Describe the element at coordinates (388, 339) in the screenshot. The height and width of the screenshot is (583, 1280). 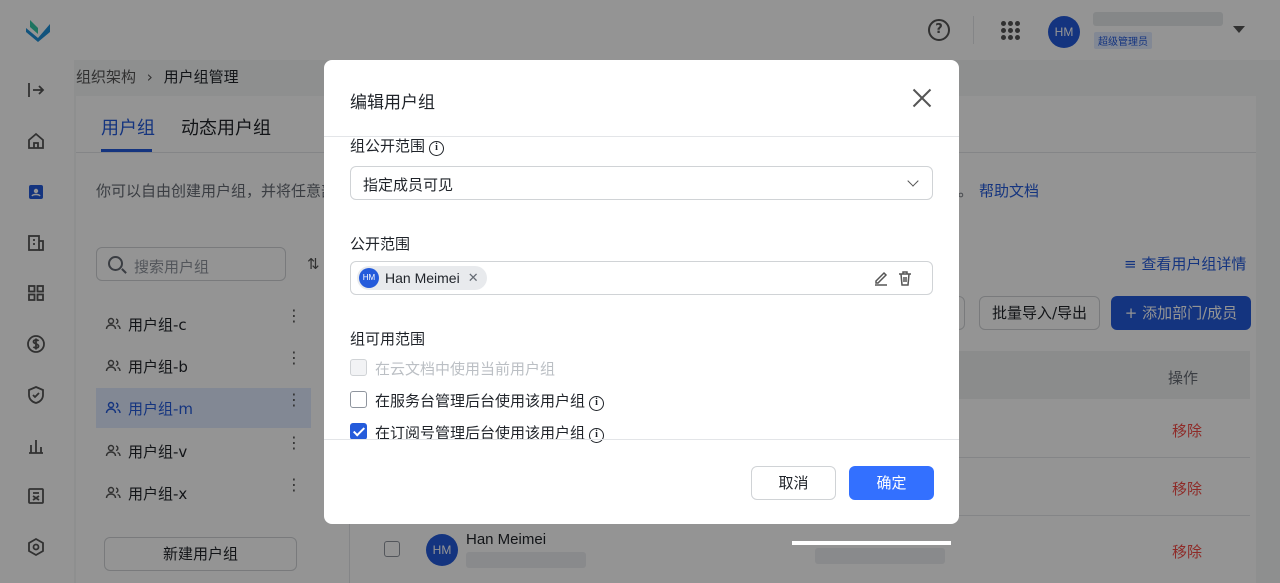
I see `usable-scope-label: 组可用范围` at that location.